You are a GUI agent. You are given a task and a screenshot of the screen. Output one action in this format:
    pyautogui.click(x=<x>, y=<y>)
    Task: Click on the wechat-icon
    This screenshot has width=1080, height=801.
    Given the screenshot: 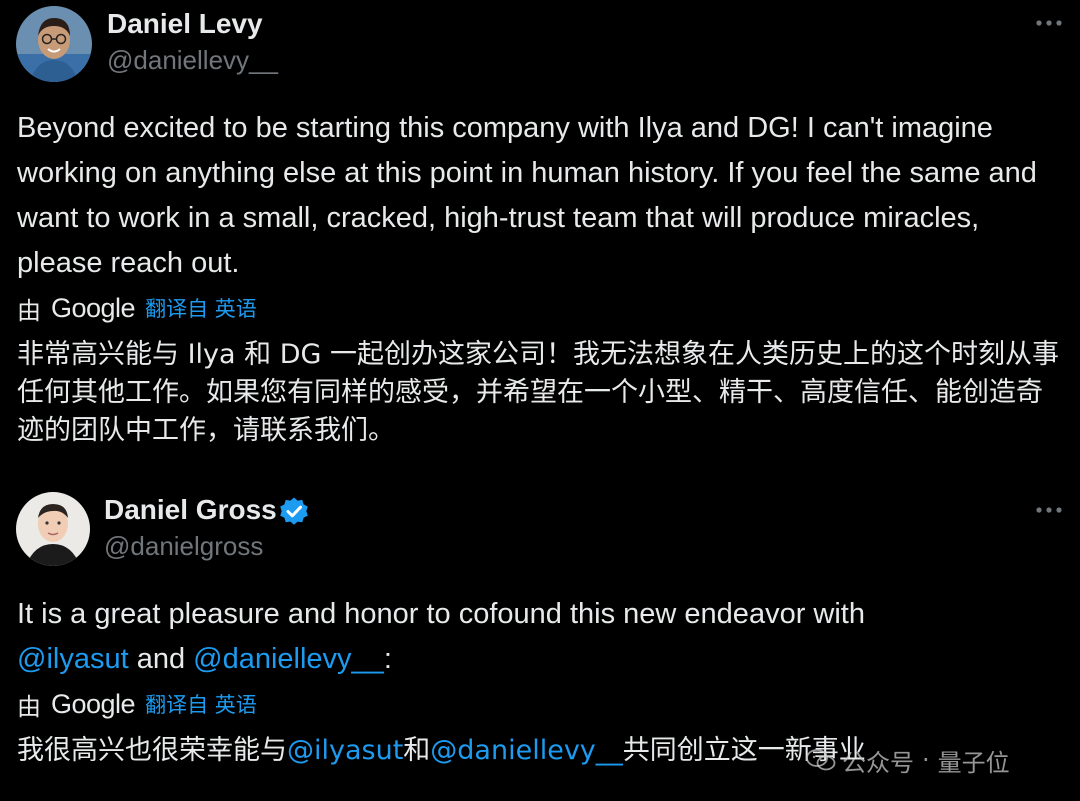 What is the action you would take?
    pyautogui.click(x=821, y=760)
    